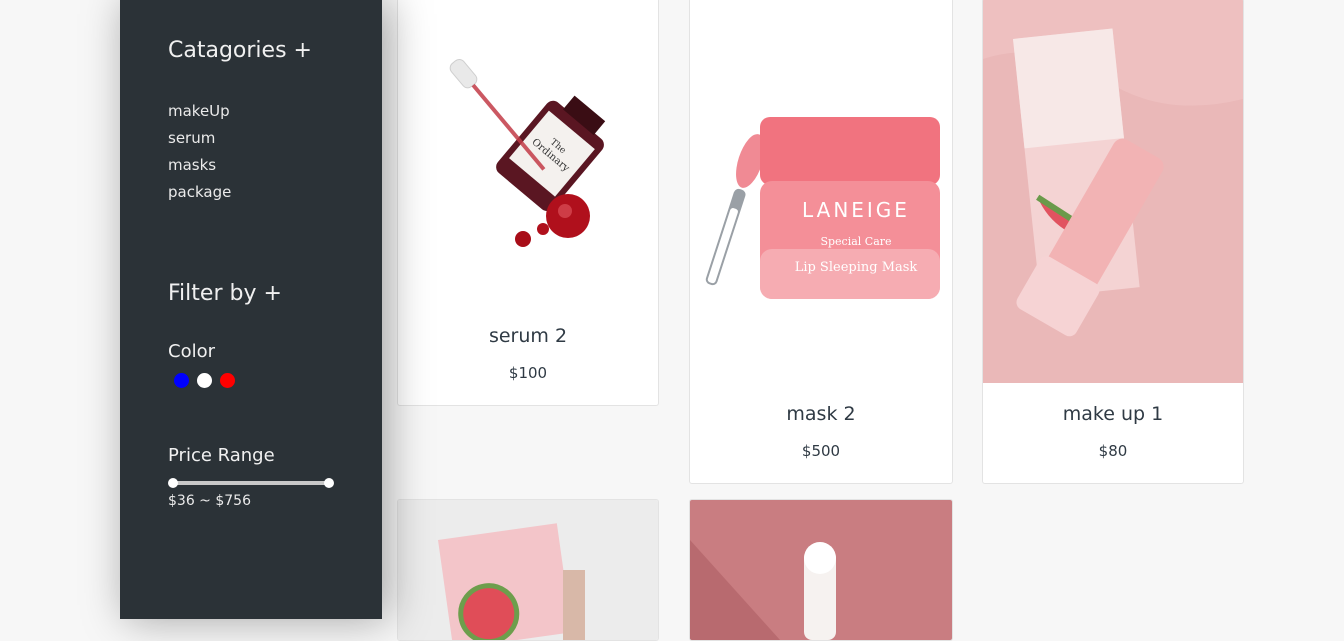  I want to click on label-line-2: Lip Sleeping Mask, so click(856, 267).